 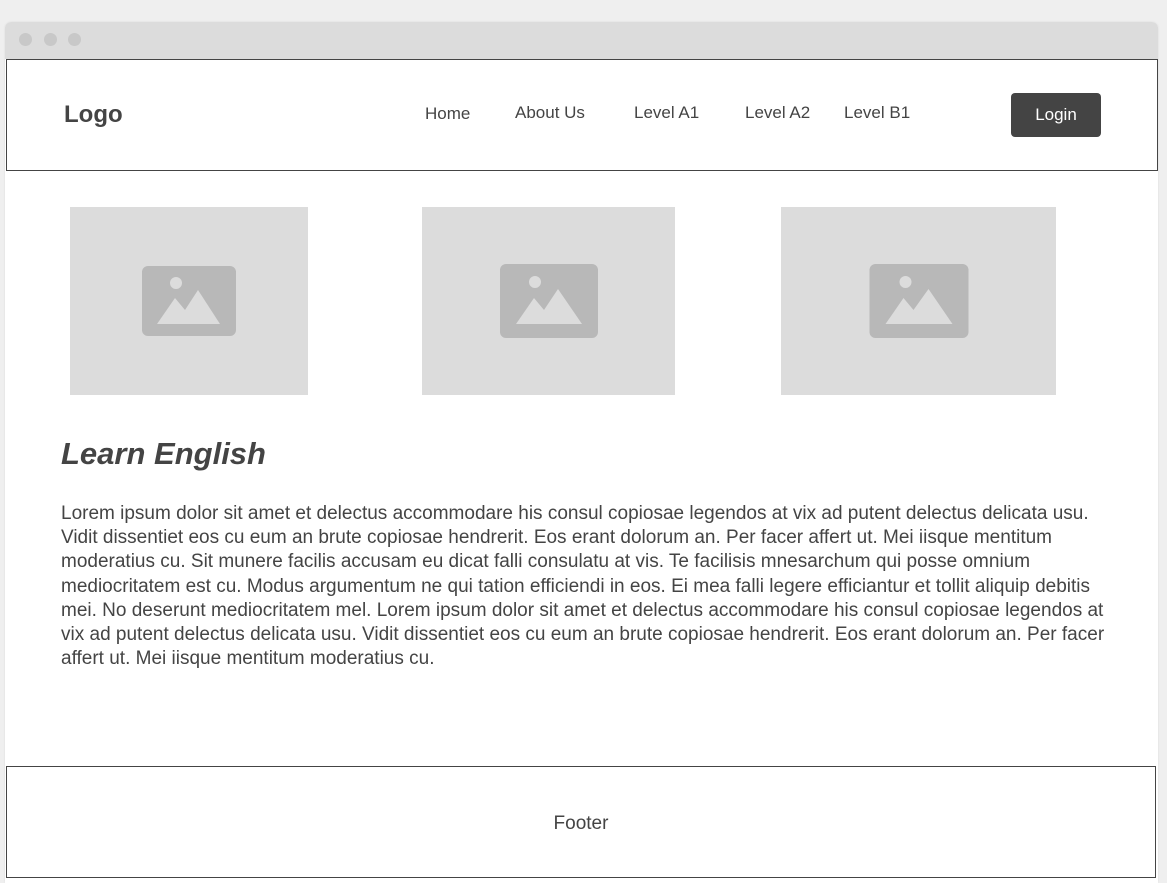 I want to click on nav-link-level-a1: Level A1, so click(x=666, y=113).